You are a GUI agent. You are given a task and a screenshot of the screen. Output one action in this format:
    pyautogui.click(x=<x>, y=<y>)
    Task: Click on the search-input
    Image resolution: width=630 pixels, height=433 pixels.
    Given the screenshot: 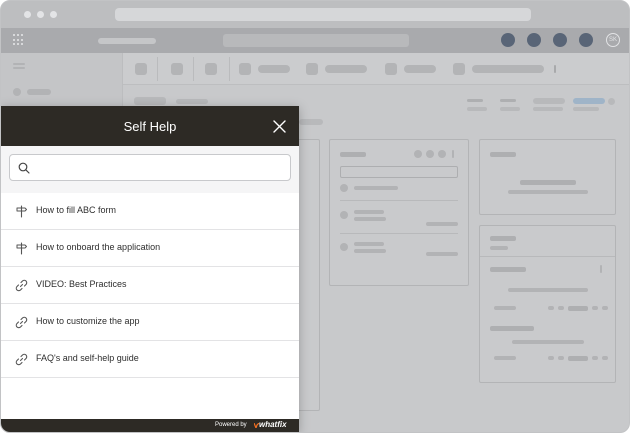 What is the action you would take?
    pyautogui.click(x=161, y=168)
    